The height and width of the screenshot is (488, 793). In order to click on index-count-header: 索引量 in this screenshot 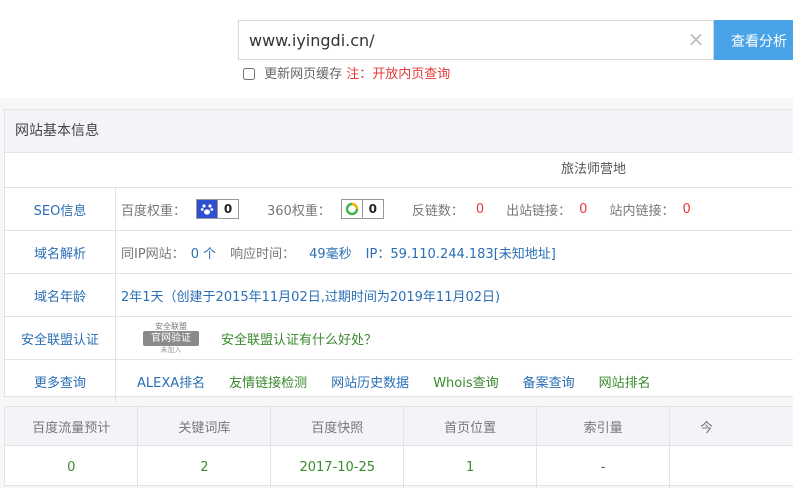, I will do `click(603, 426)`.